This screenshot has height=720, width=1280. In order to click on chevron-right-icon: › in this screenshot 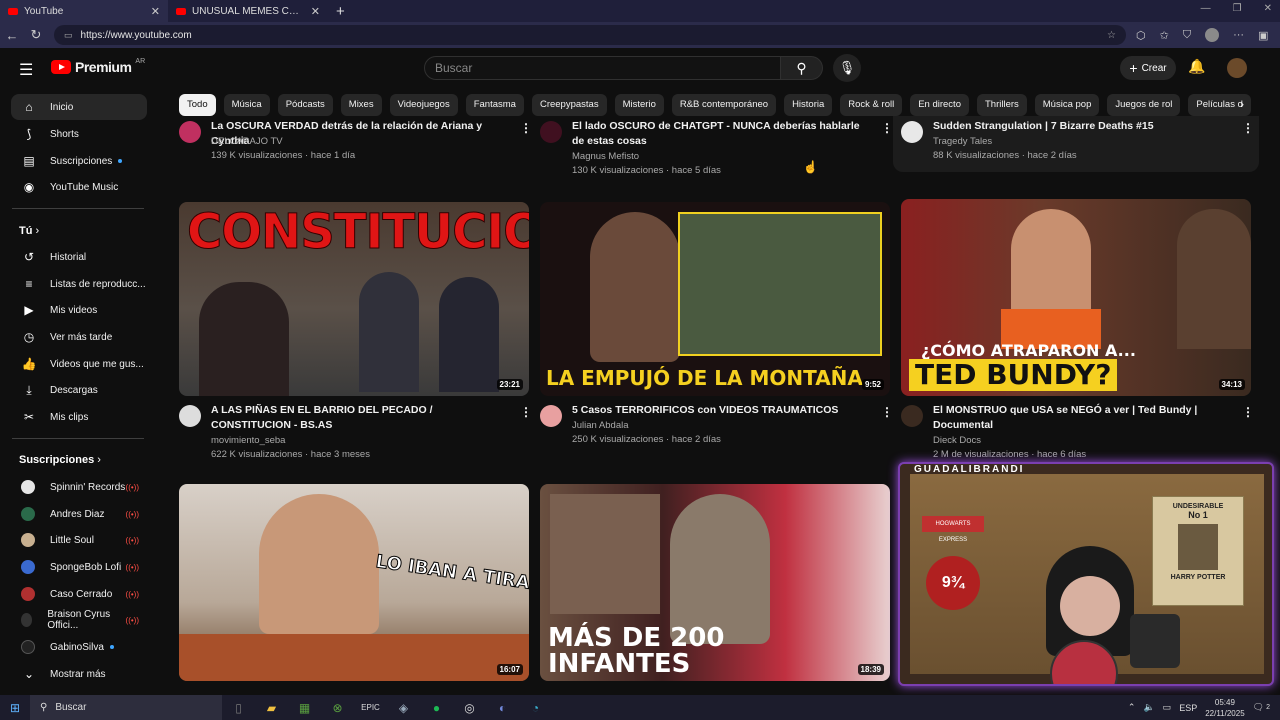, I will do `click(1242, 104)`.